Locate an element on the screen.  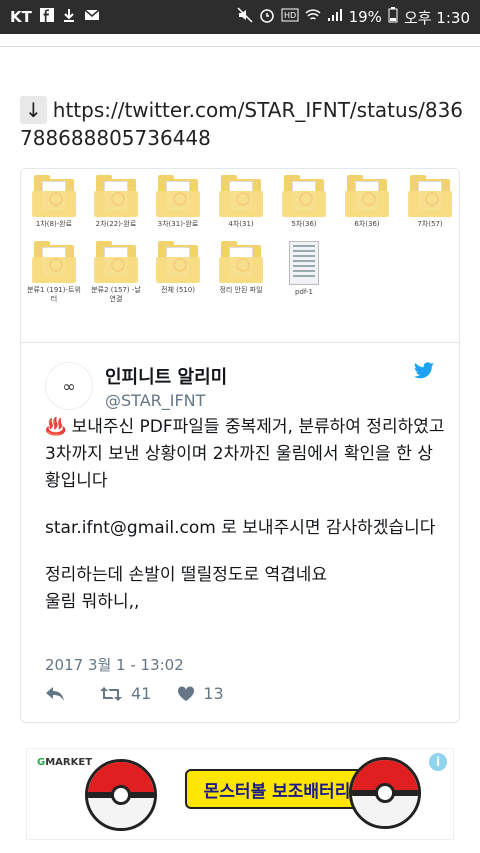
advertisement-banner: GMARKET 몬스터볼 보조배터리 i is located at coordinates (240, 794).